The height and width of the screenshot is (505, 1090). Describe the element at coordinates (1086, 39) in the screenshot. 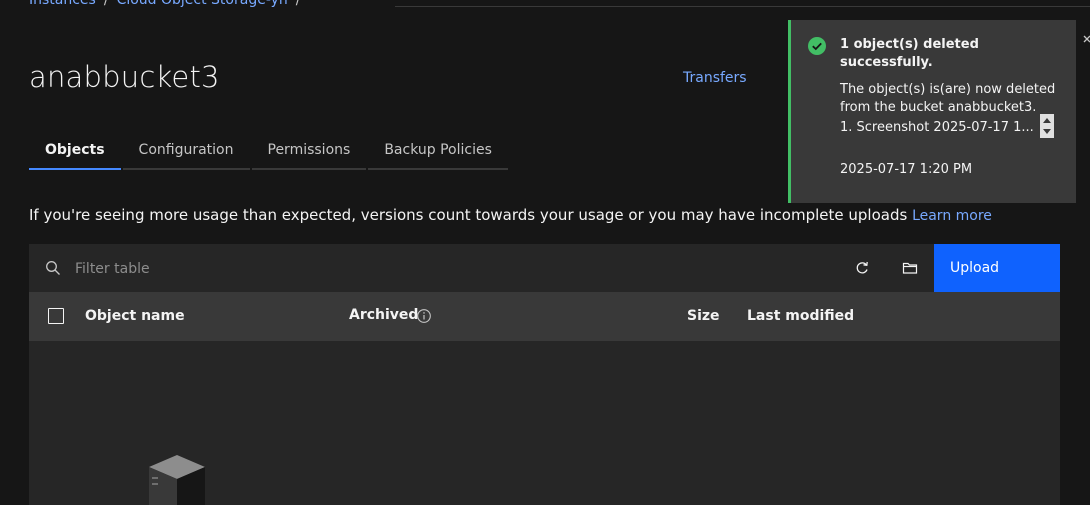

I see `close-notification-icon` at that location.